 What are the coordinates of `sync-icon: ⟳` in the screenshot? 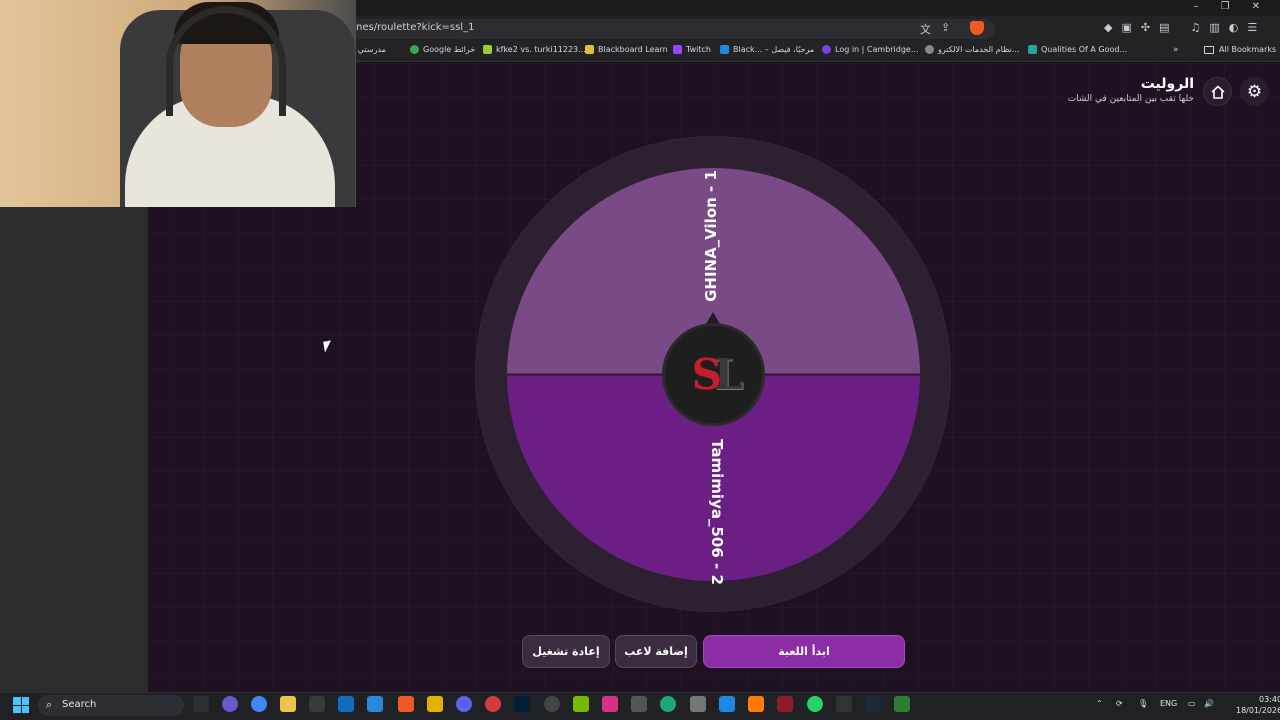 It's located at (1119, 703).